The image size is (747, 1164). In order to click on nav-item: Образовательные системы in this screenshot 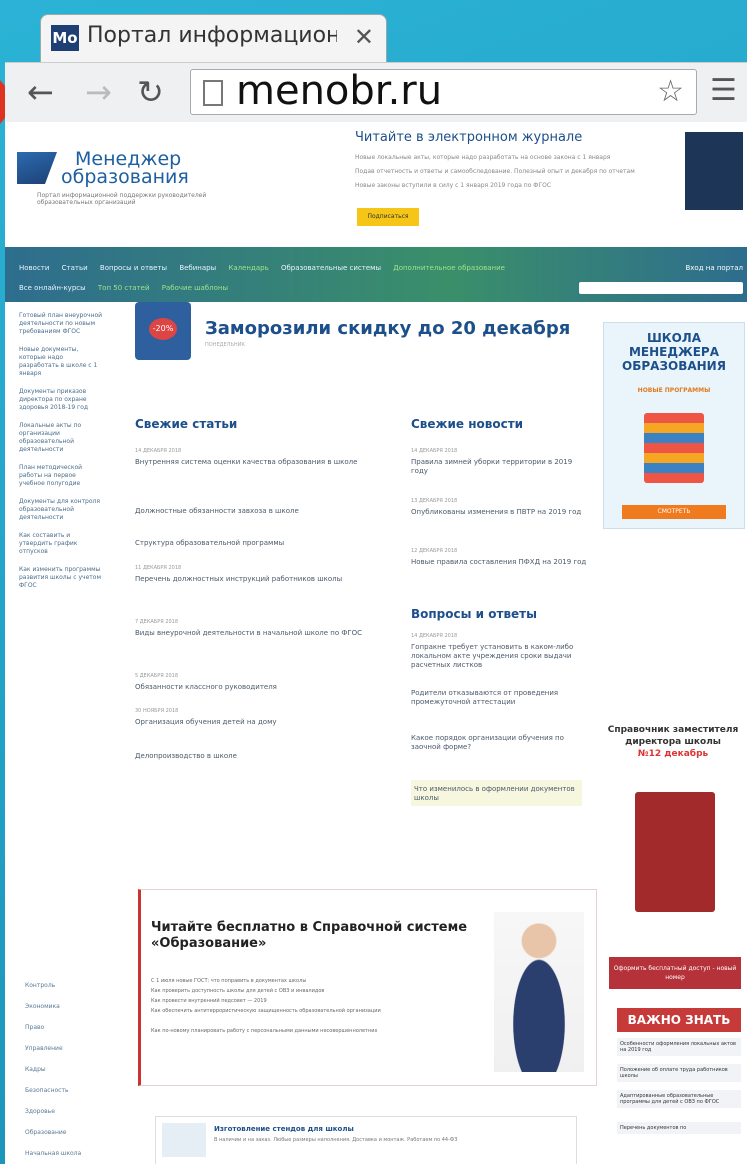, I will do `click(331, 268)`.